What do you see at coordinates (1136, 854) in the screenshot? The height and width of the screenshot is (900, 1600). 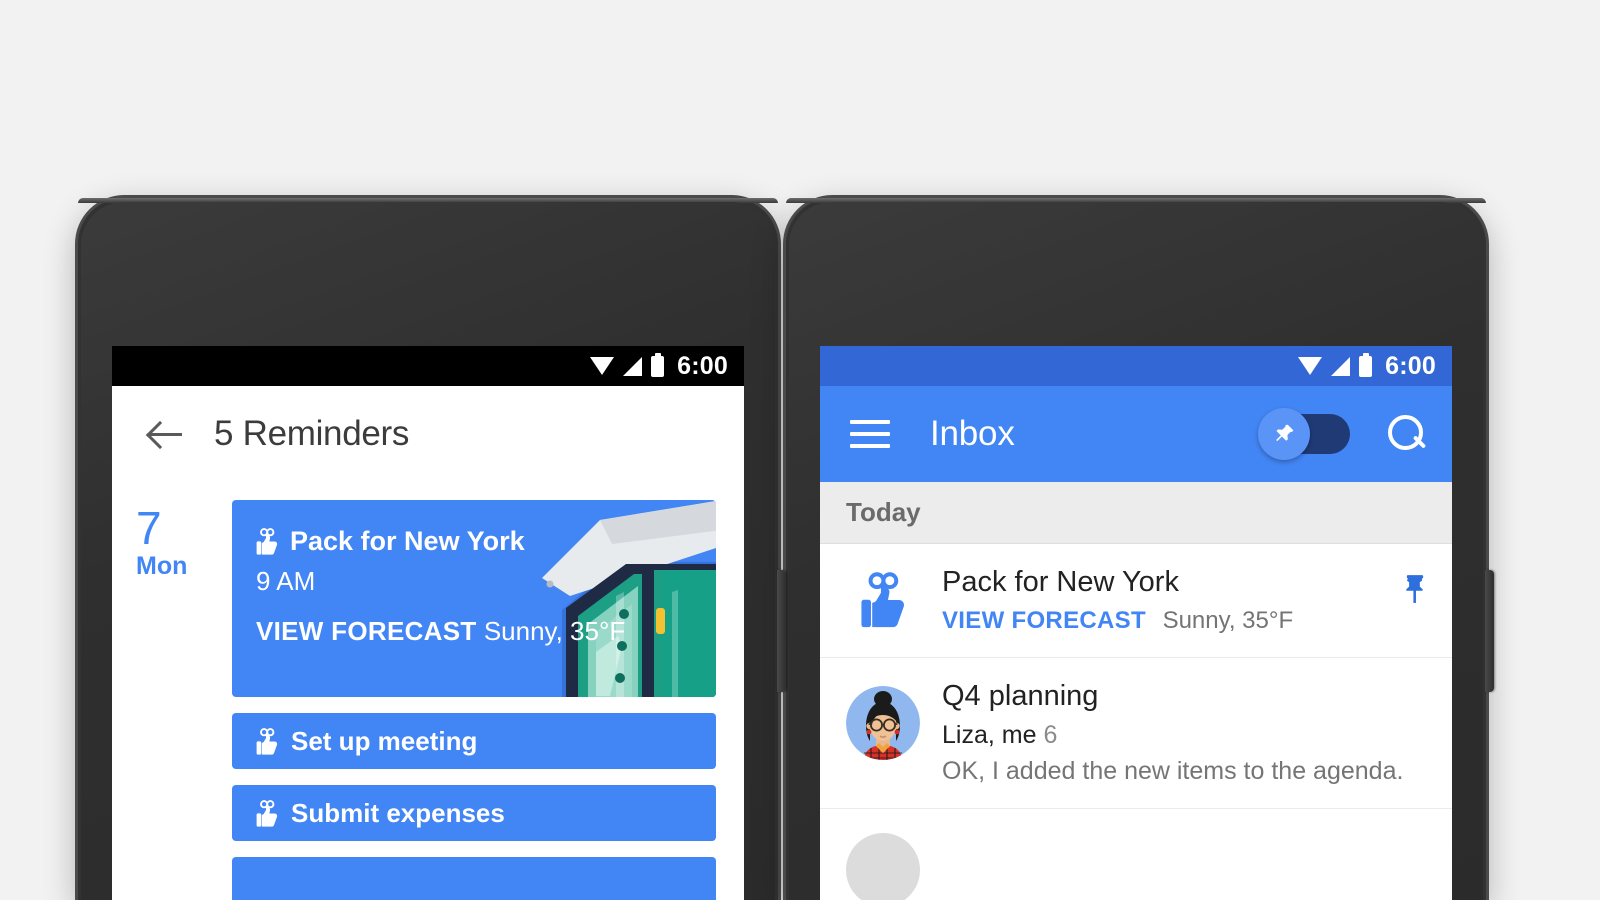 I see `list-item` at bounding box center [1136, 854].